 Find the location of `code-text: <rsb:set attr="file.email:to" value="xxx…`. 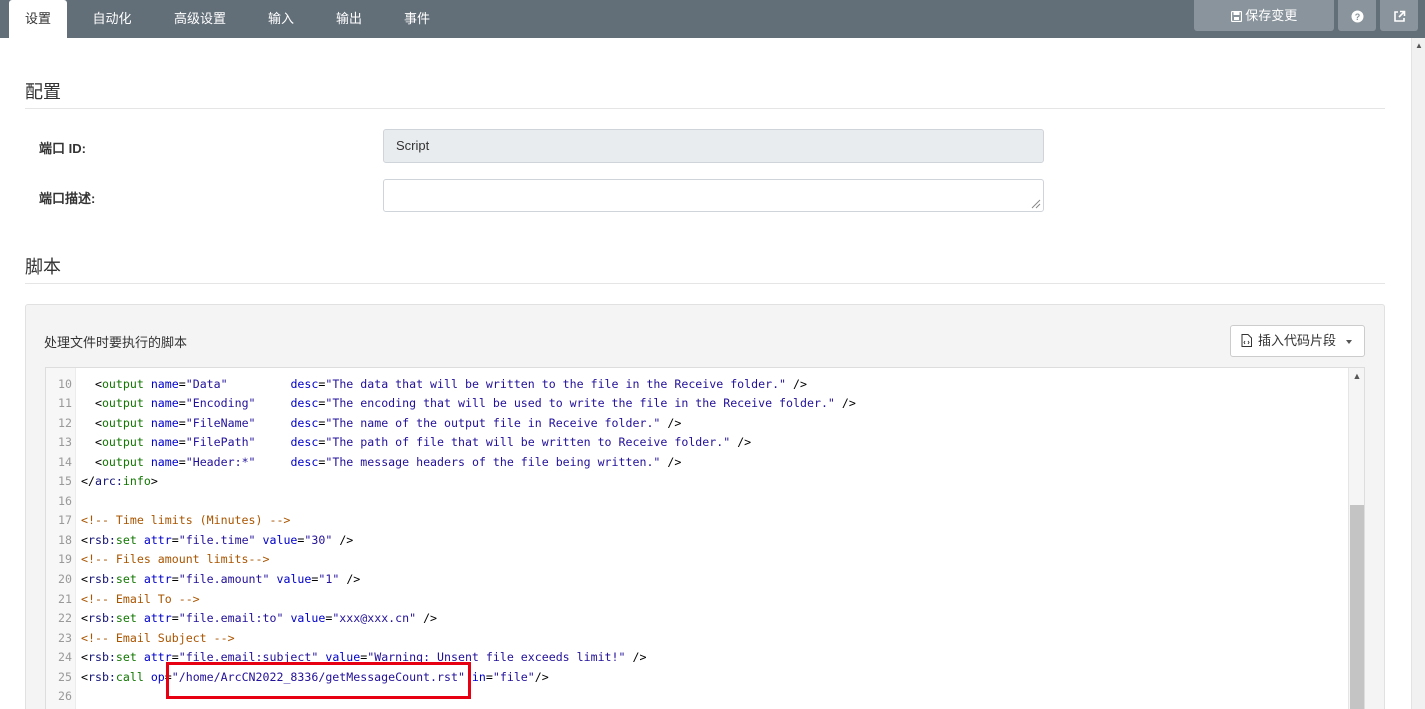

code-text: <rsb:set attr="file.email:to" value="xxx… is located at coordinates (259, 618).